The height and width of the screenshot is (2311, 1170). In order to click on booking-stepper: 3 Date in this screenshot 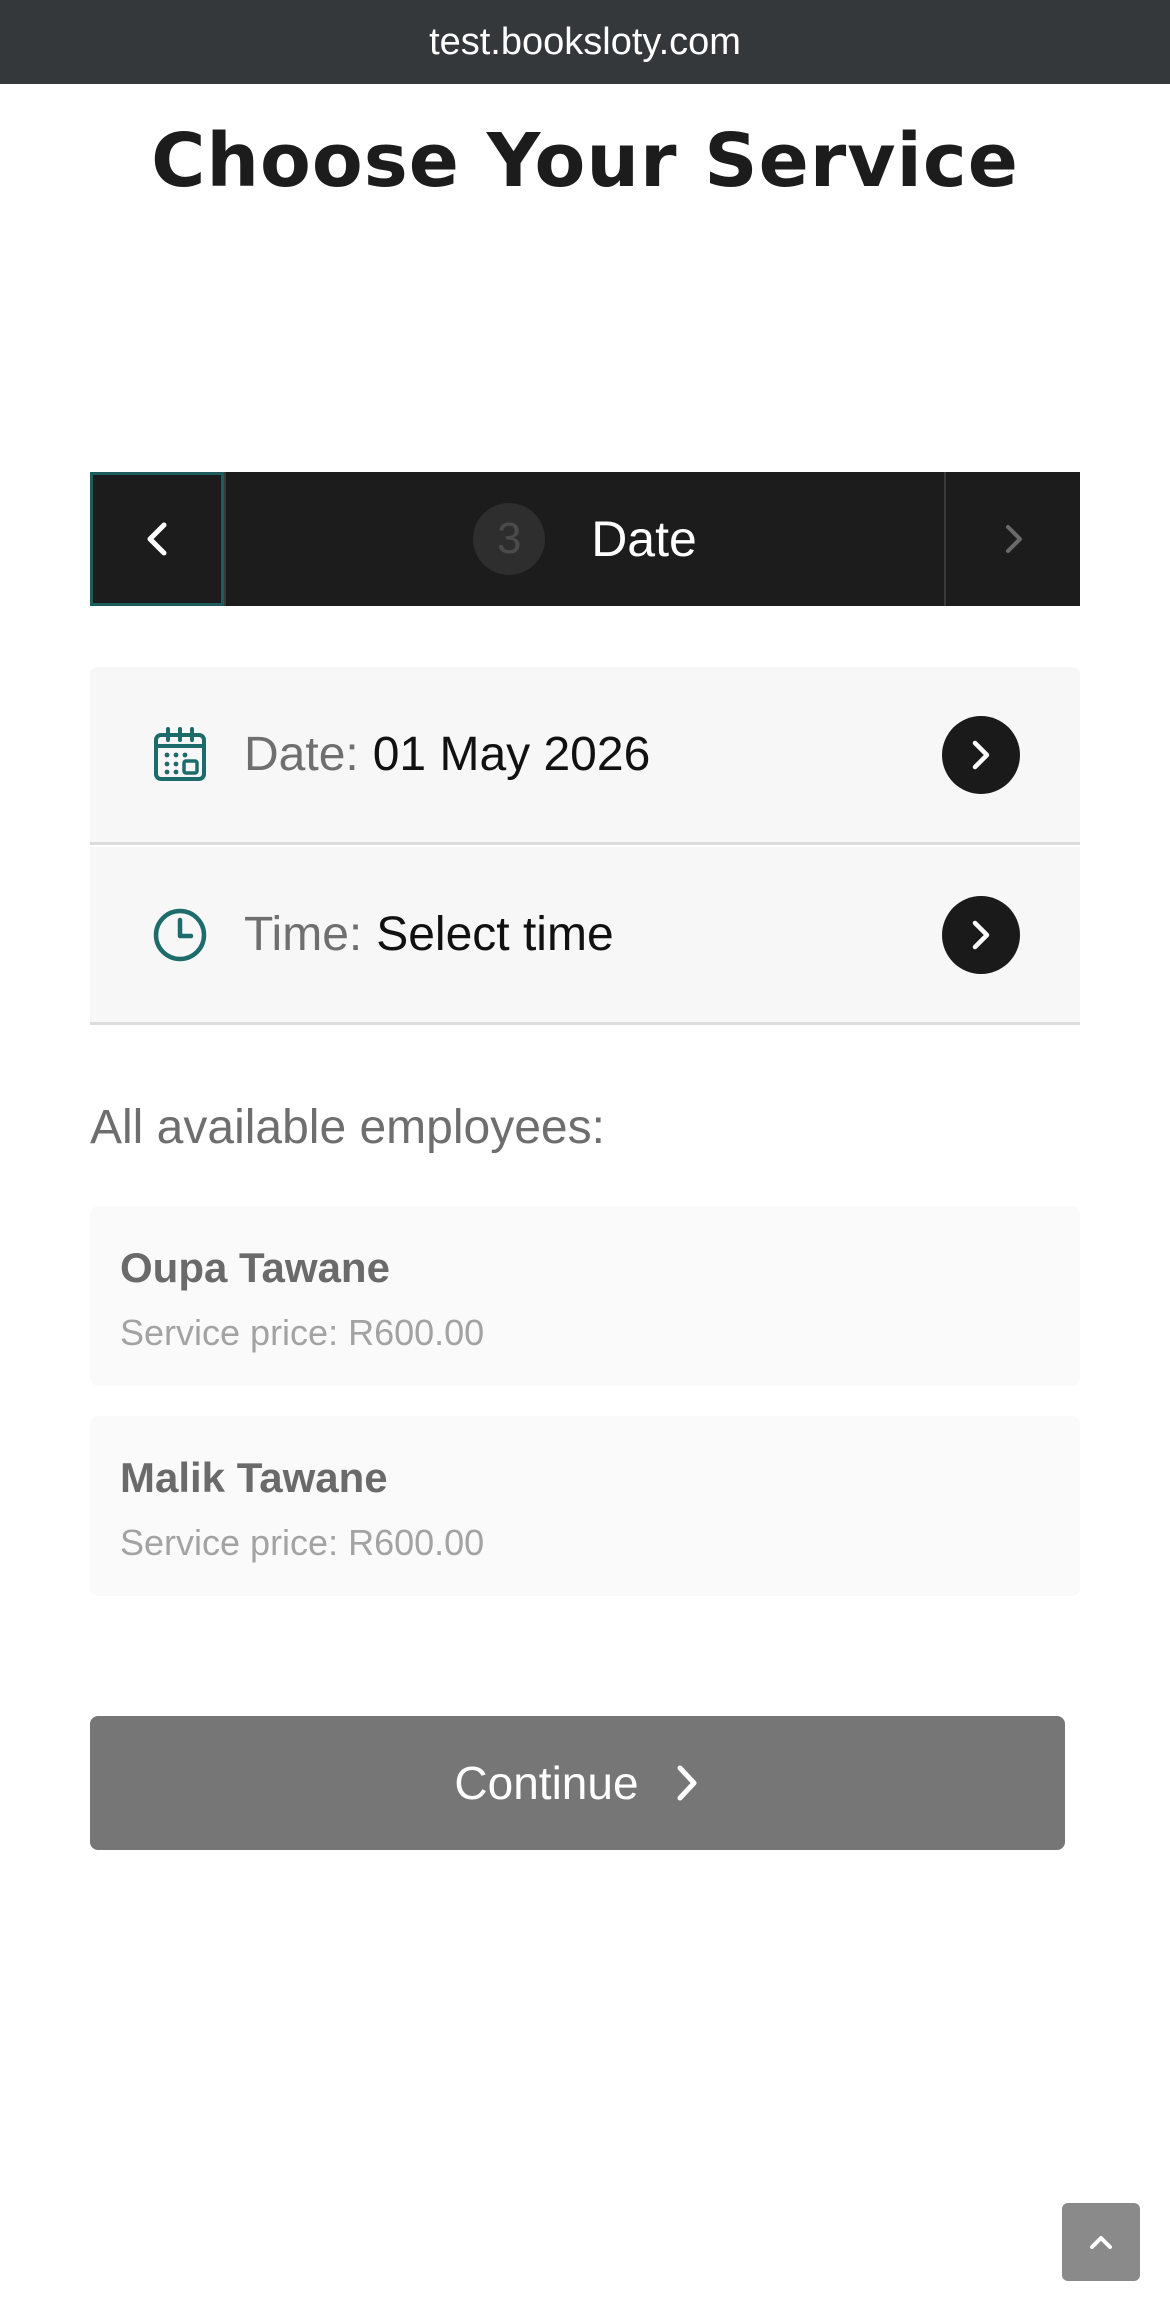, I will do `click(585, 539)`.